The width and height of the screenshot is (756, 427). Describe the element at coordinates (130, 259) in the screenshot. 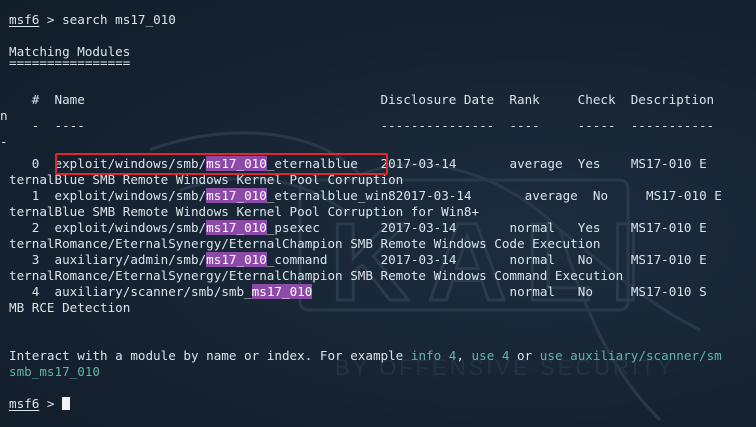

I see `module-name-prefix: auxiliary/admin/smb/` at that location.